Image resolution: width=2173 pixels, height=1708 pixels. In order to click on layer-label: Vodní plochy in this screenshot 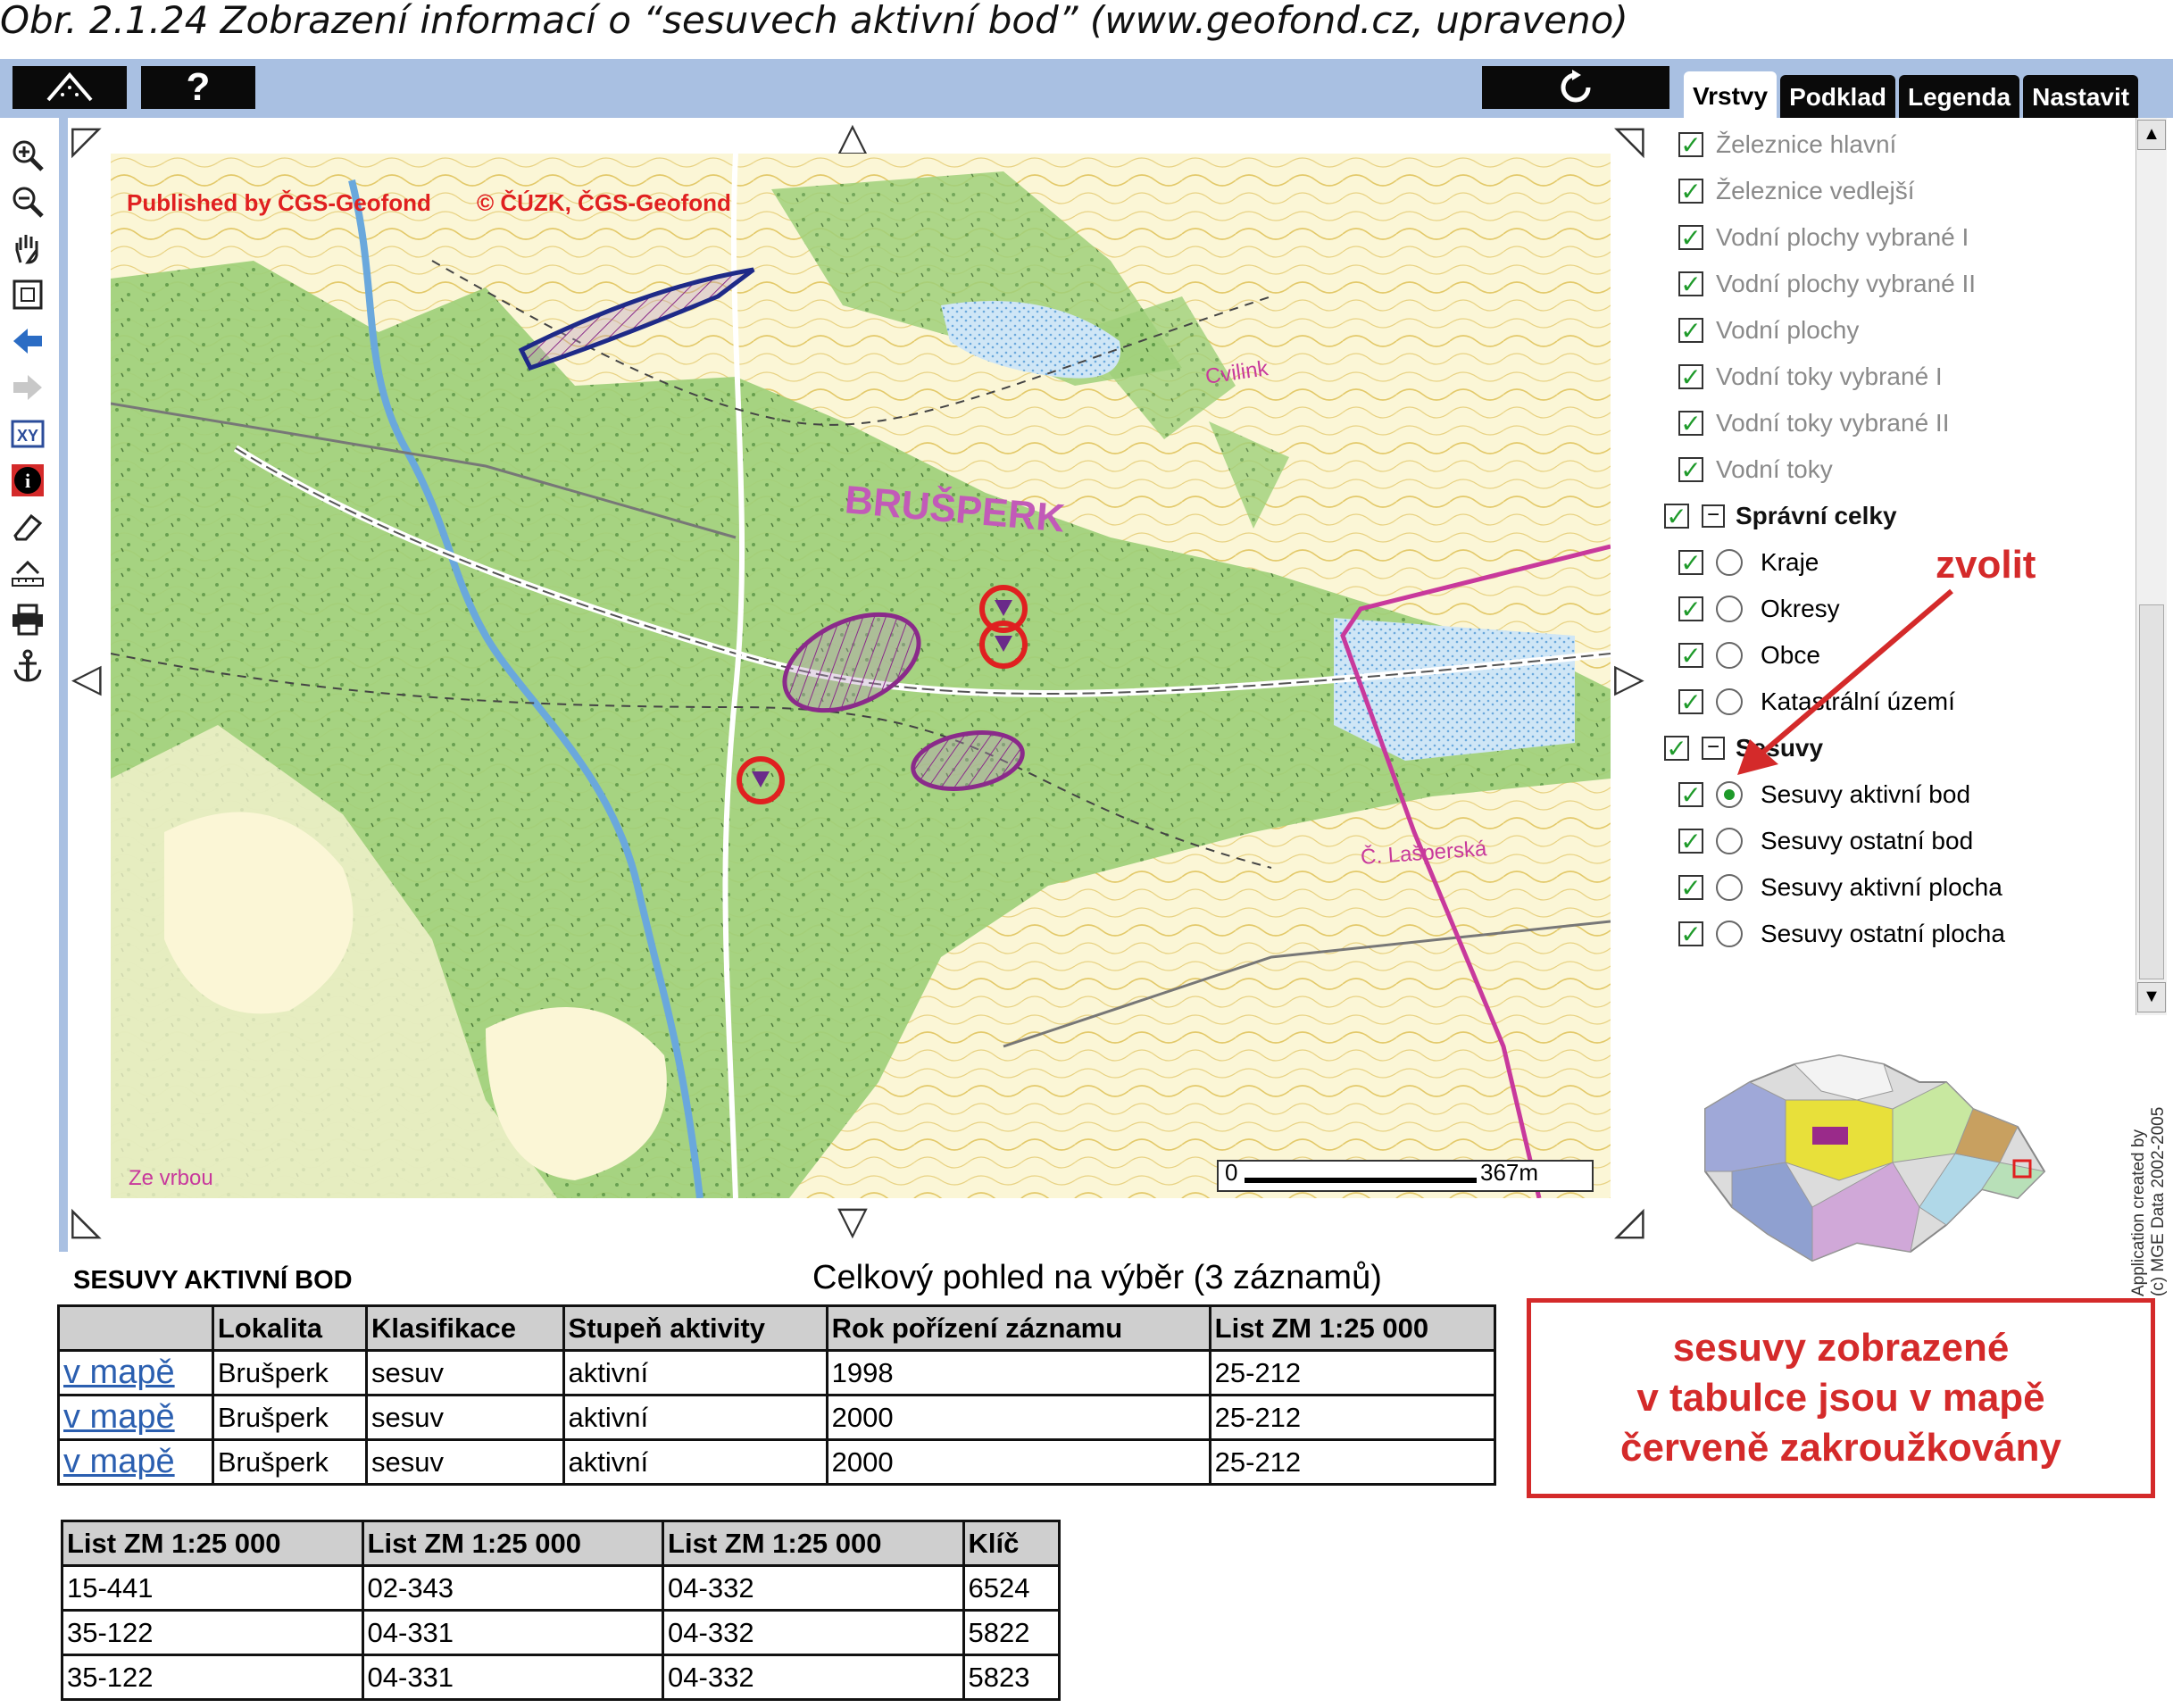, I will do `click(1788, 330)`.